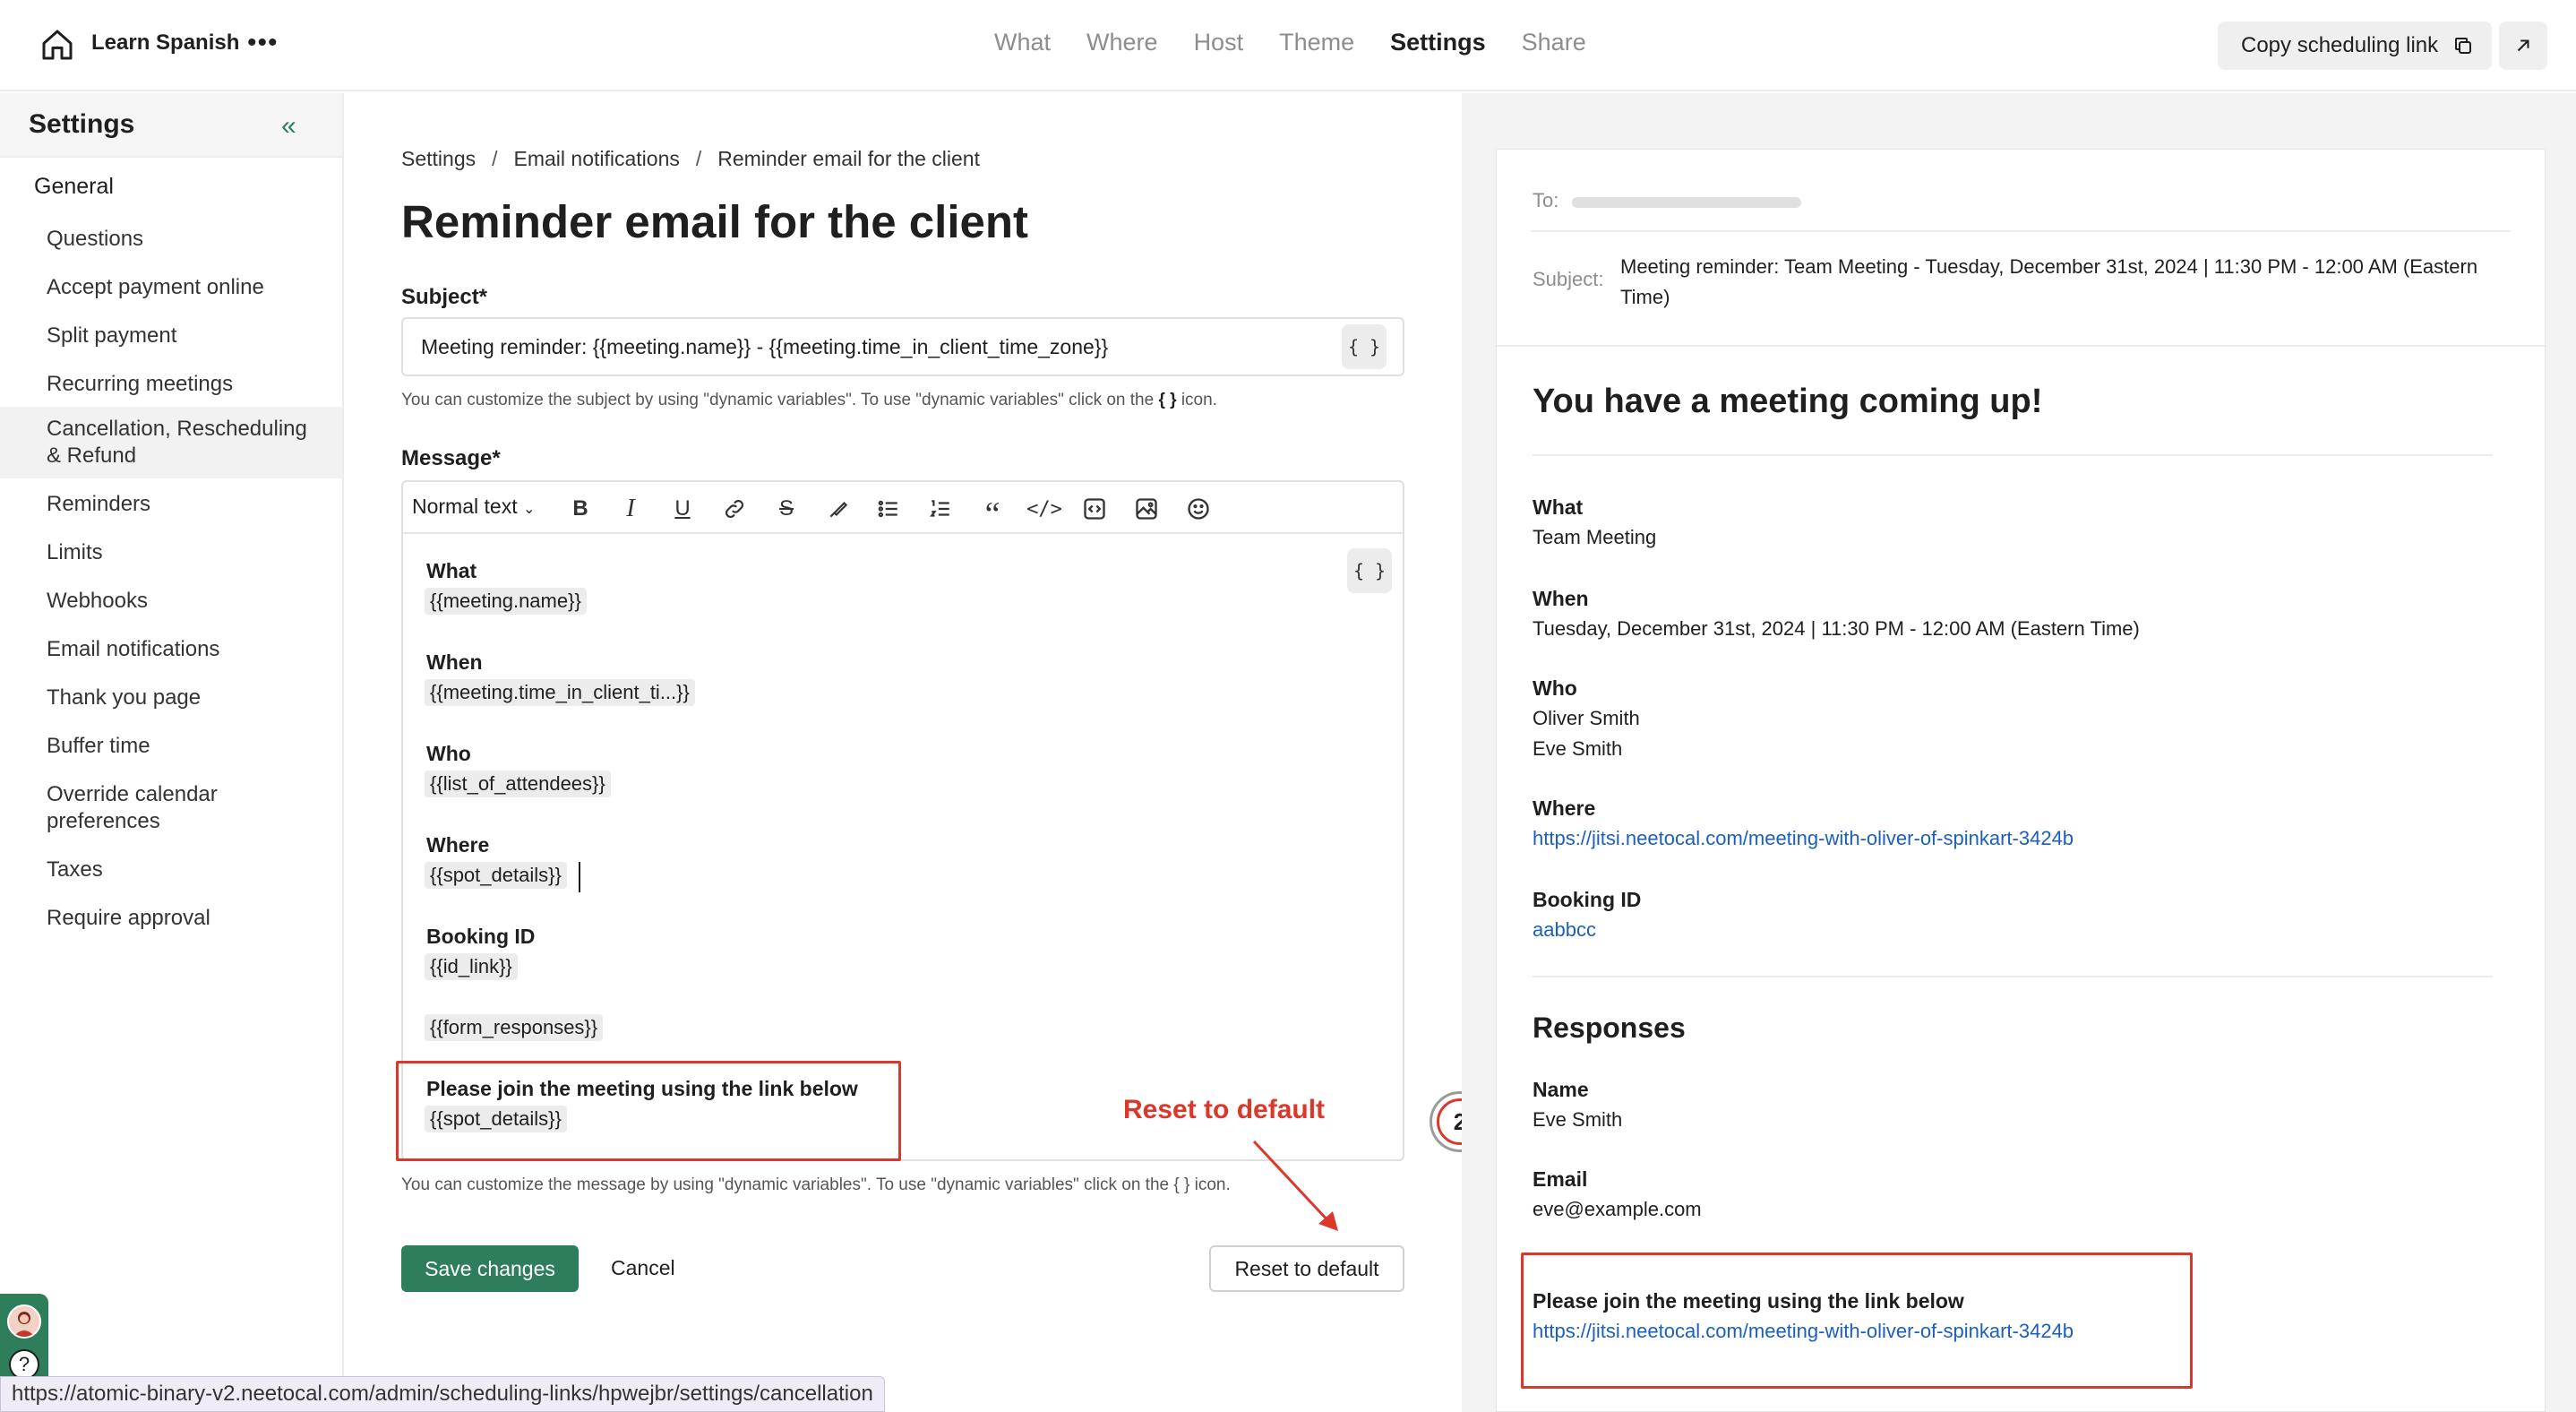  Describe the element at coordinates (1094, 509) in the screenshot. I see `code-block-icon` at that location.